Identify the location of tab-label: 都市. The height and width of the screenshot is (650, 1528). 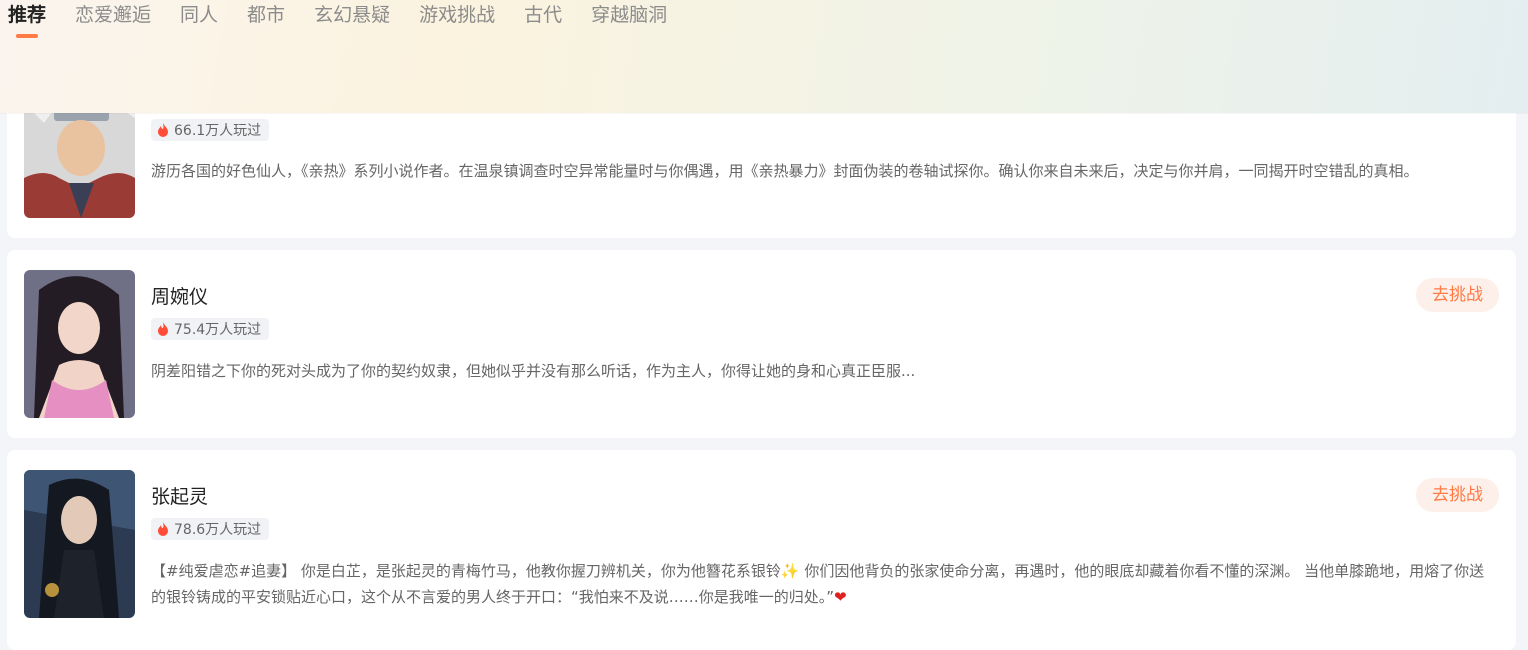
(266, 15).